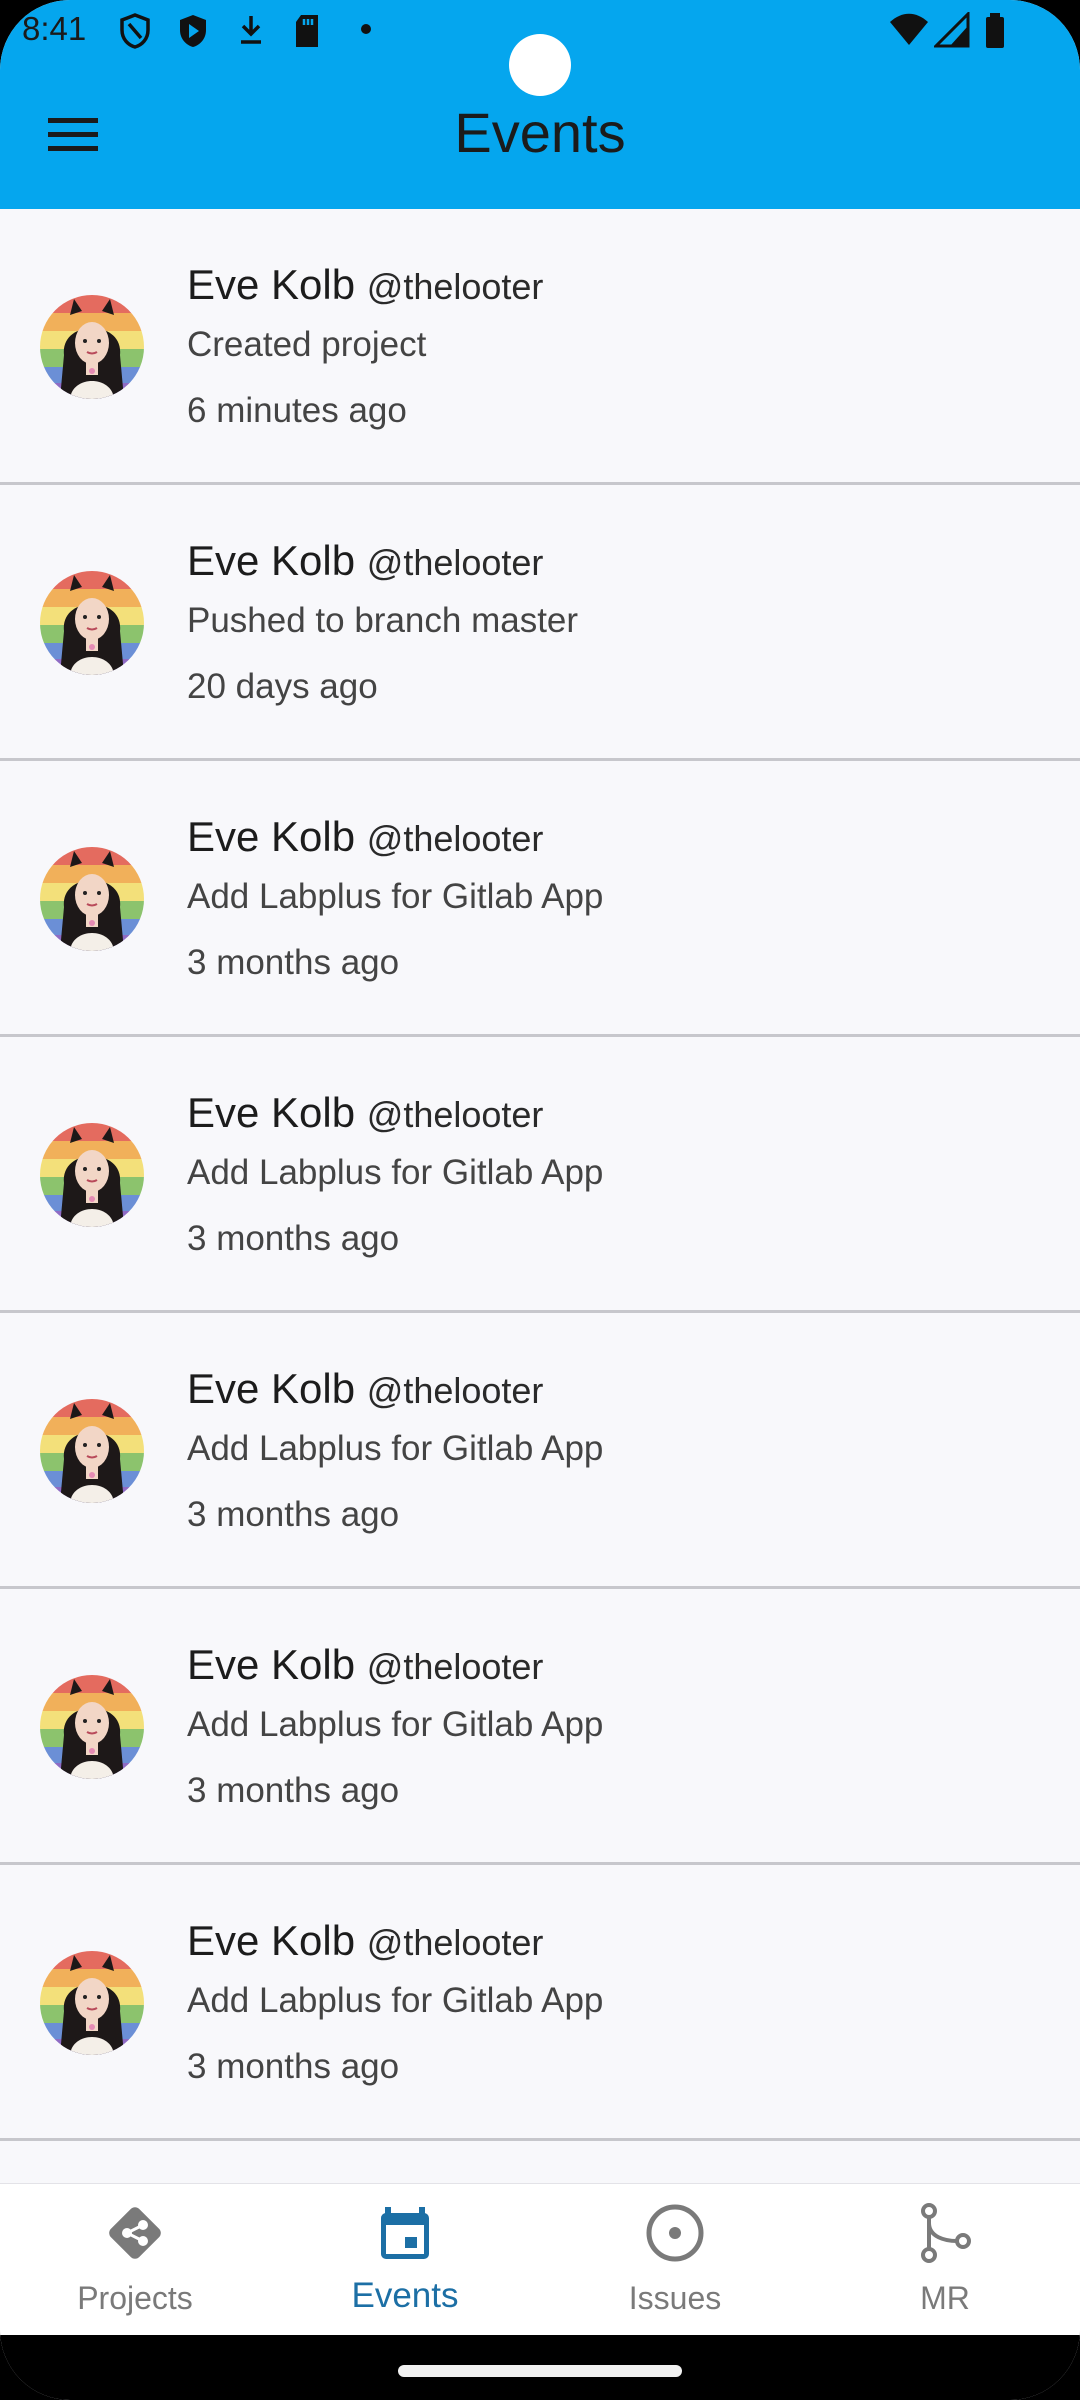 The width and height of the screenshot is (1080, 2400). What do you see at coordinates (366, 31) in the screenshot?
I see `dot-icon` at bounding box center [366, 31].